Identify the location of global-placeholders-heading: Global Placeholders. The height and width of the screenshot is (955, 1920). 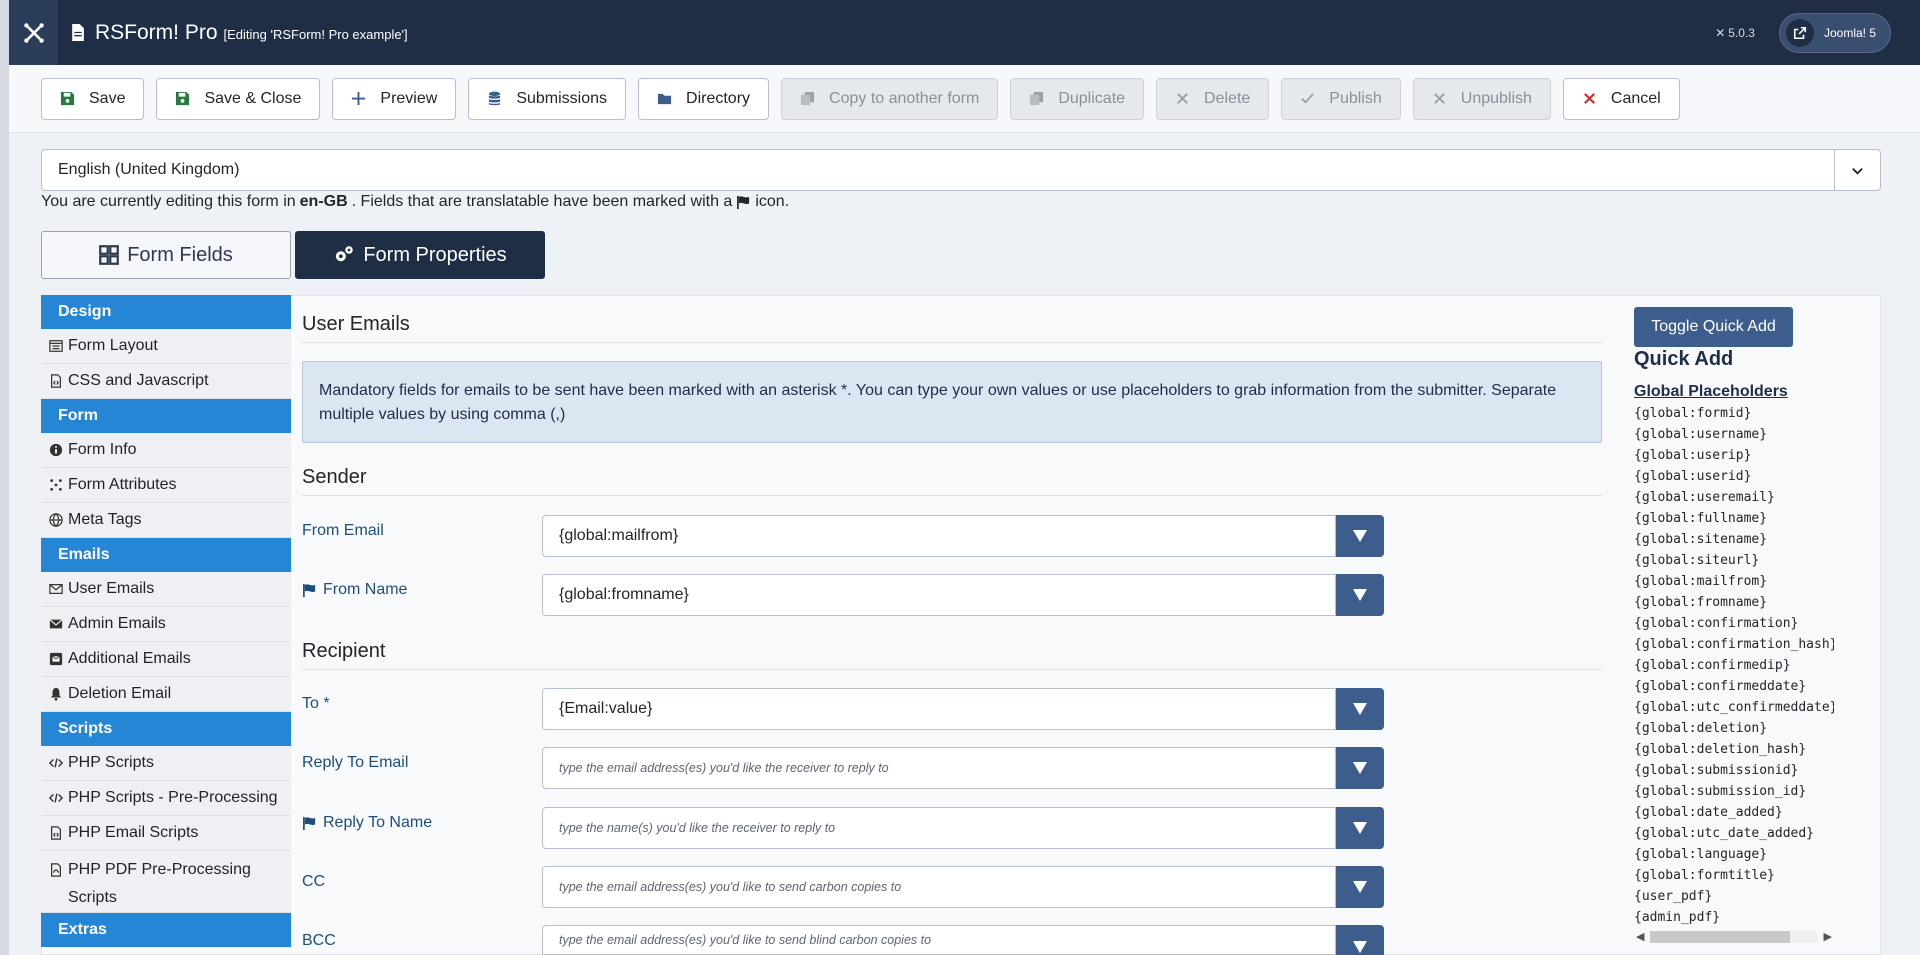
(1711, 392).